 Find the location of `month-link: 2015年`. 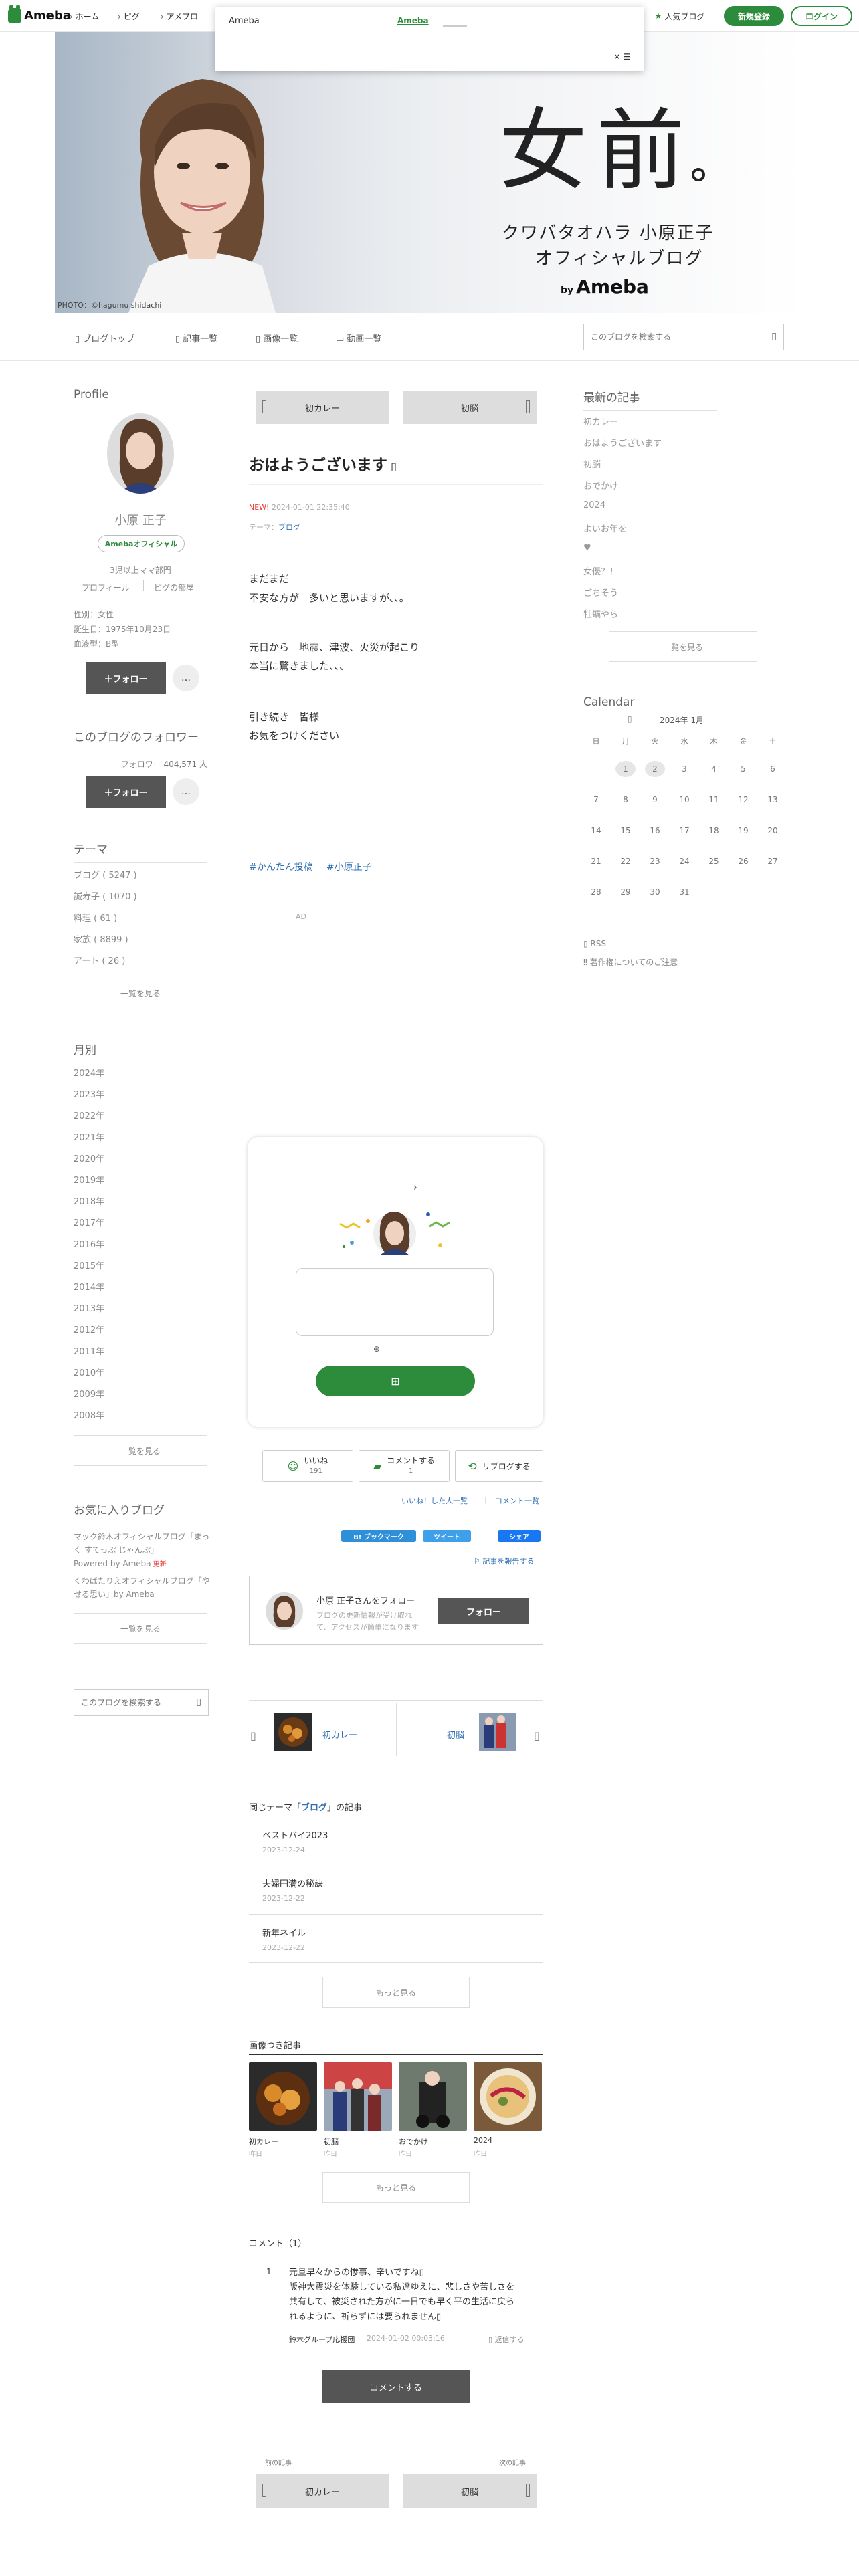

month-link: 2015年 is located at coordinates (89, 1265).